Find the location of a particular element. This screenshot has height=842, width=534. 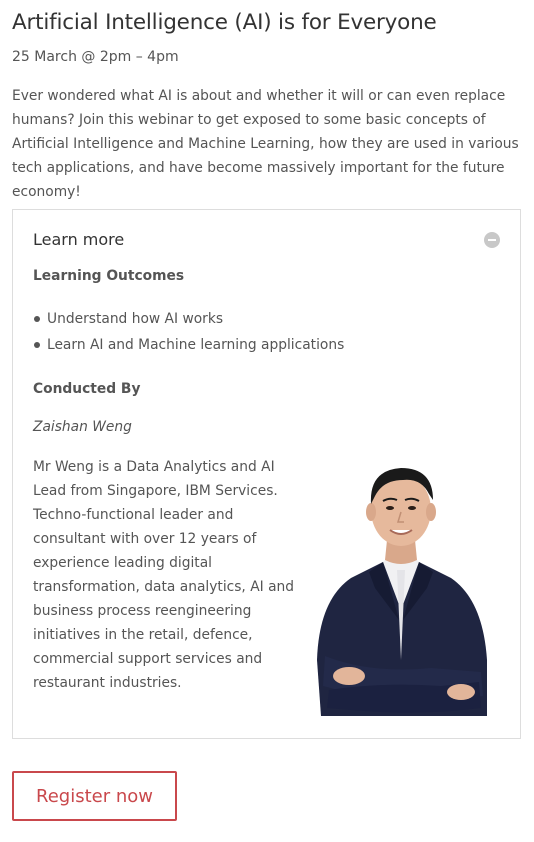

speaker-name: Zaishan Weng is located at coordinates (82, 427).